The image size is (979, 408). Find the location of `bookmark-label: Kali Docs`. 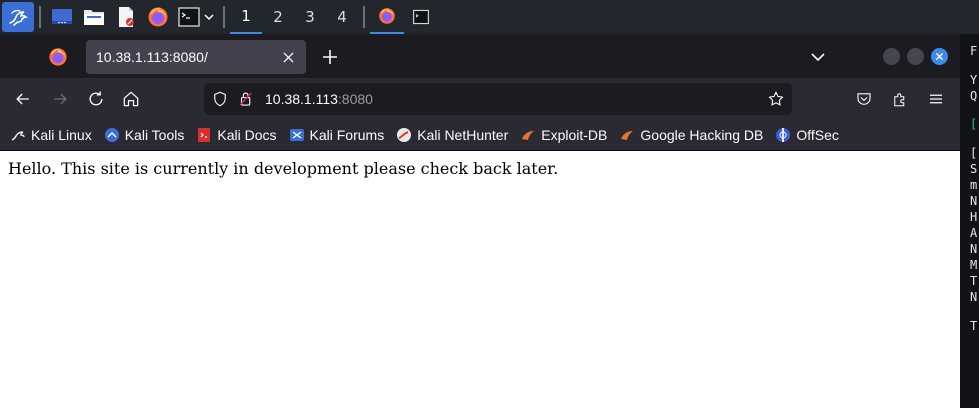

bookmark-label: Kali Docs is located at coordinates (247, 135).